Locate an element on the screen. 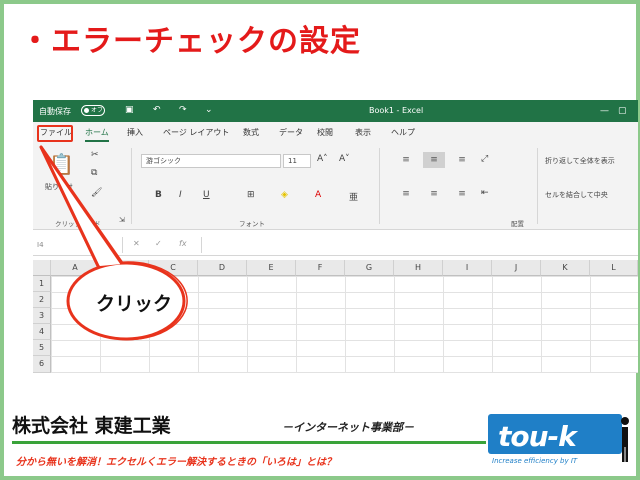 Image resolution: width=640 pixels, height=480 pixels. column-header: J is located at coordinates (516, 268).